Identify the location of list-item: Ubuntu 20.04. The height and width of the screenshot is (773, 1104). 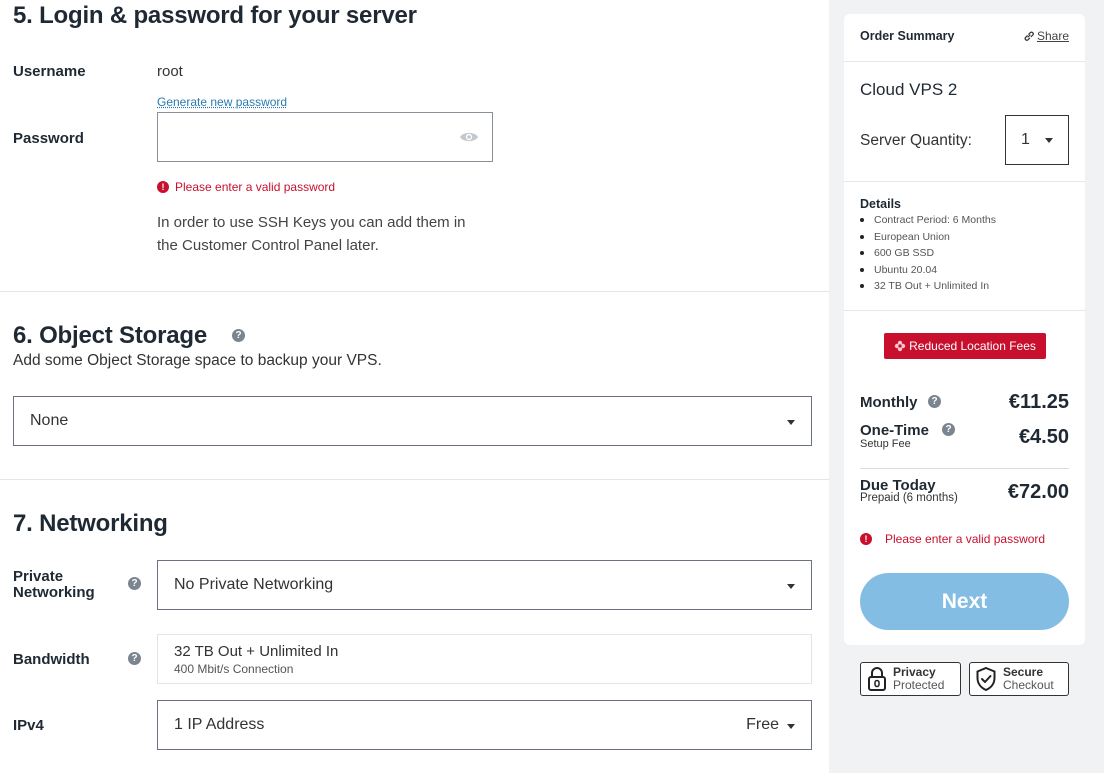
(928, 270).